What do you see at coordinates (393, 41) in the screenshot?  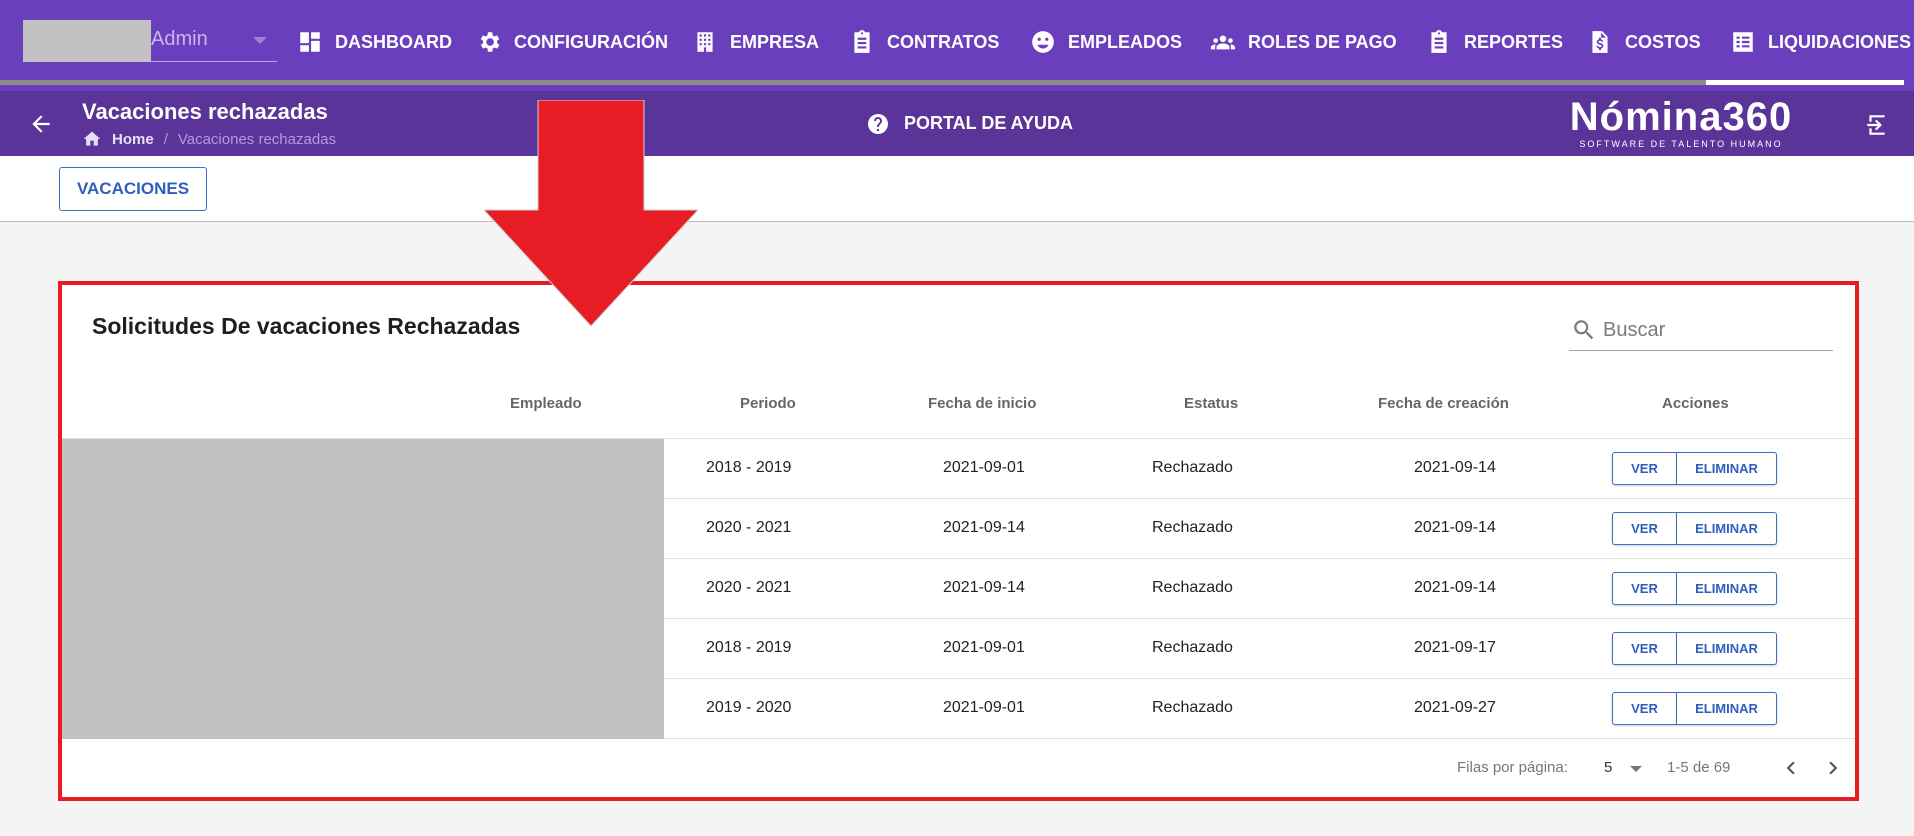 I see `nav-item-label: DASHBOARD` at bounding box center [393, 41].